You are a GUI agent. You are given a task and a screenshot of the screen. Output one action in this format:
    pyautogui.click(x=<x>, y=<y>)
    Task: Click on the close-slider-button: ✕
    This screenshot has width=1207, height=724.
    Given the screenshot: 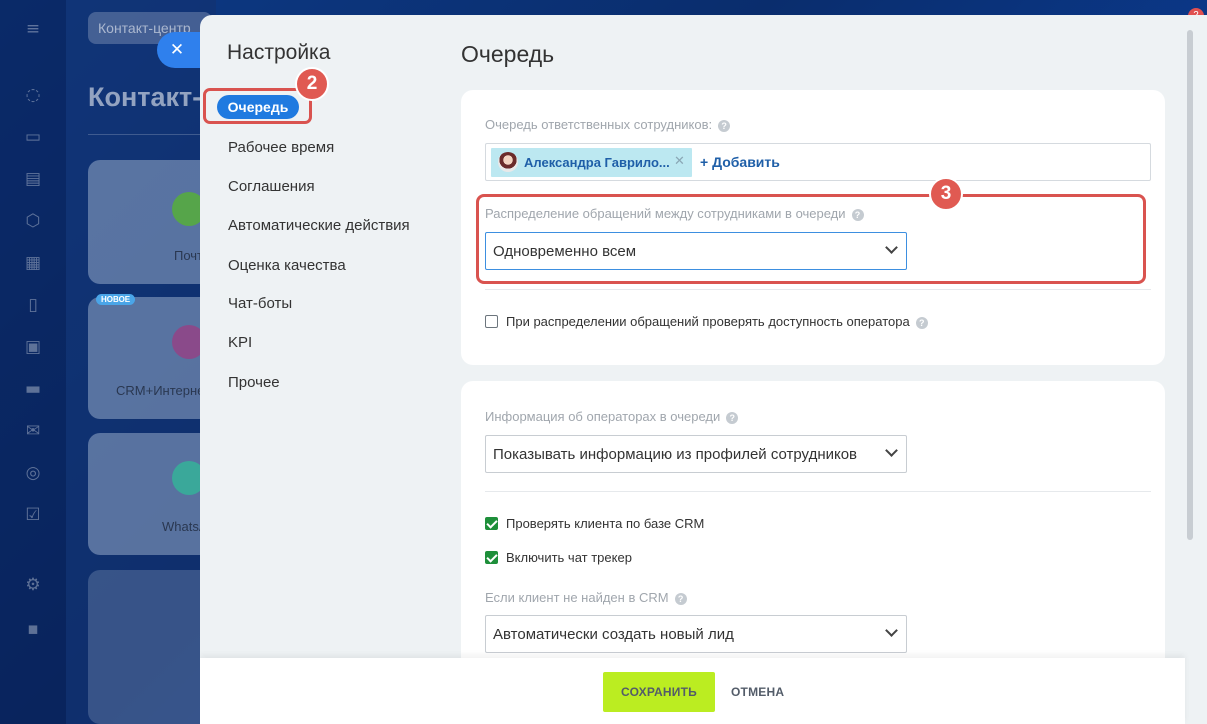 What is the action you would take?
    pyautogui.click(x=179, y=50)
    